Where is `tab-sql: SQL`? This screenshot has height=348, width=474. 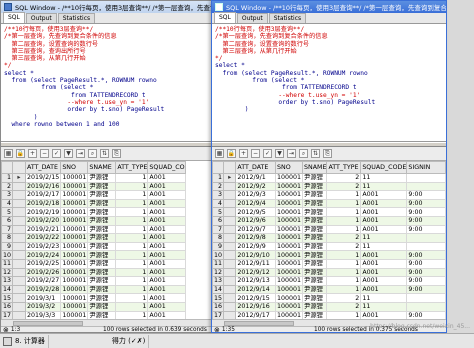 tab-sql: SQL is located at coordinates (225, 17).